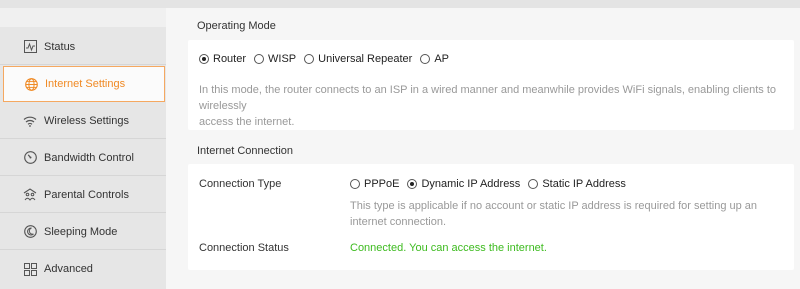 The width and height of the screenshot is (800, 289). I want to click on mode-option-ap: AP, so click(434, 59).